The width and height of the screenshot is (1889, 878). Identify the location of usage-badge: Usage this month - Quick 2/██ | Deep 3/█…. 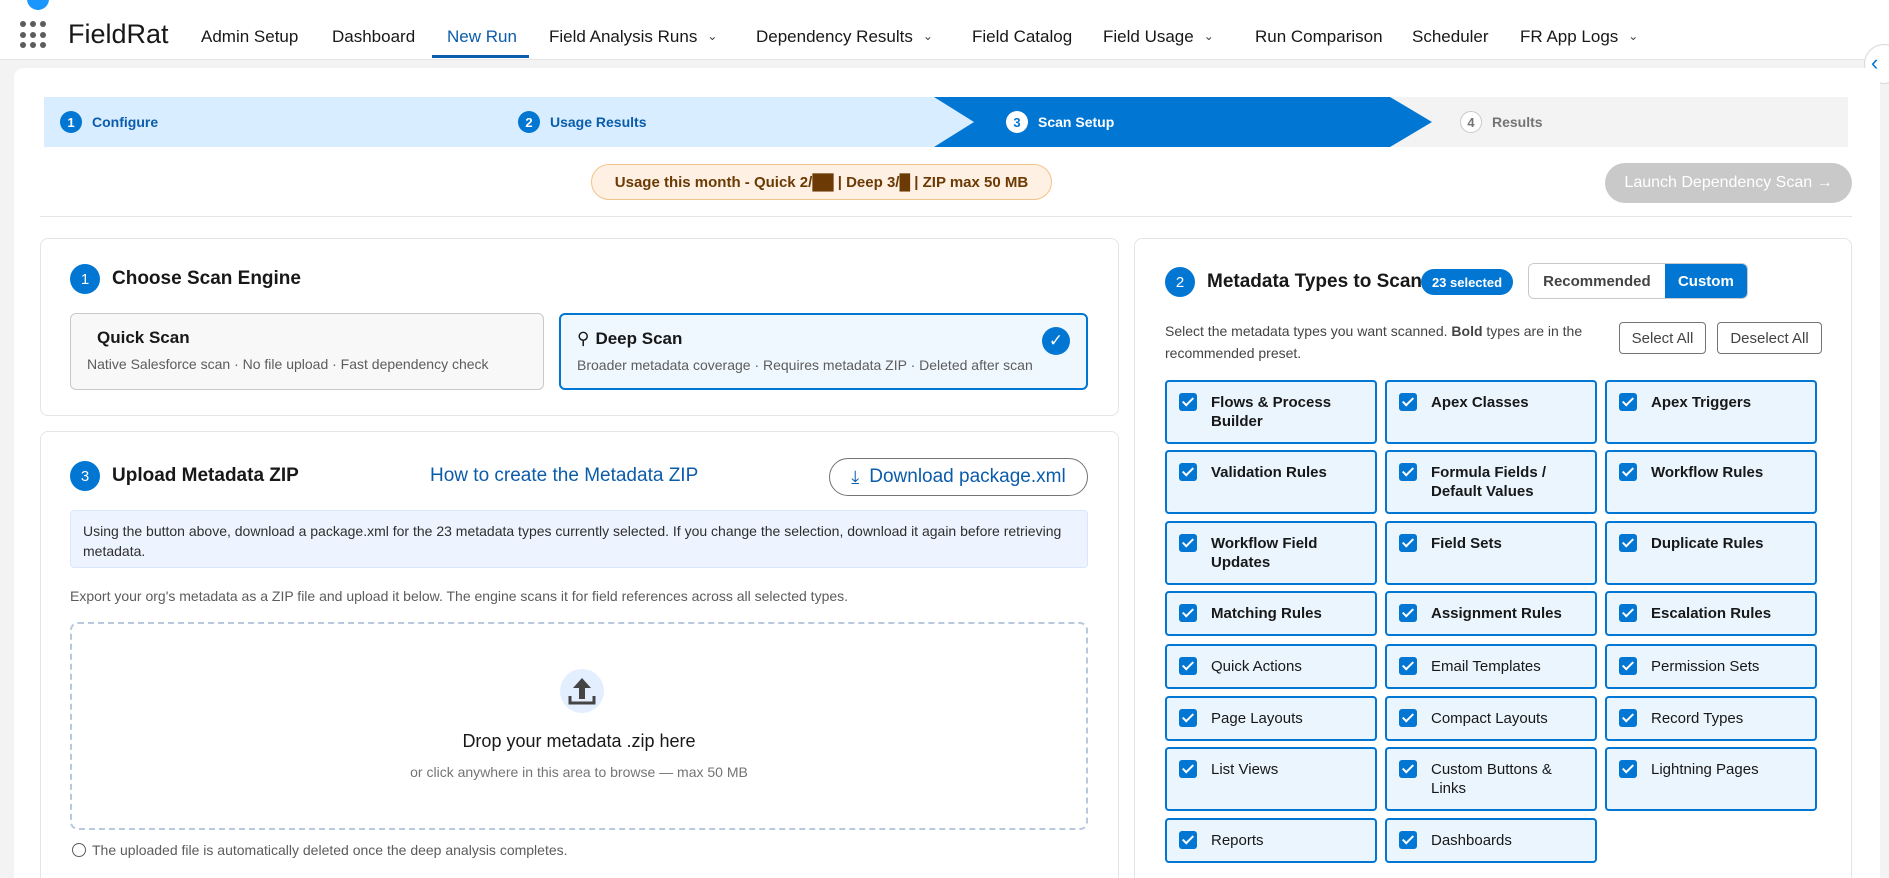
(821, 182).